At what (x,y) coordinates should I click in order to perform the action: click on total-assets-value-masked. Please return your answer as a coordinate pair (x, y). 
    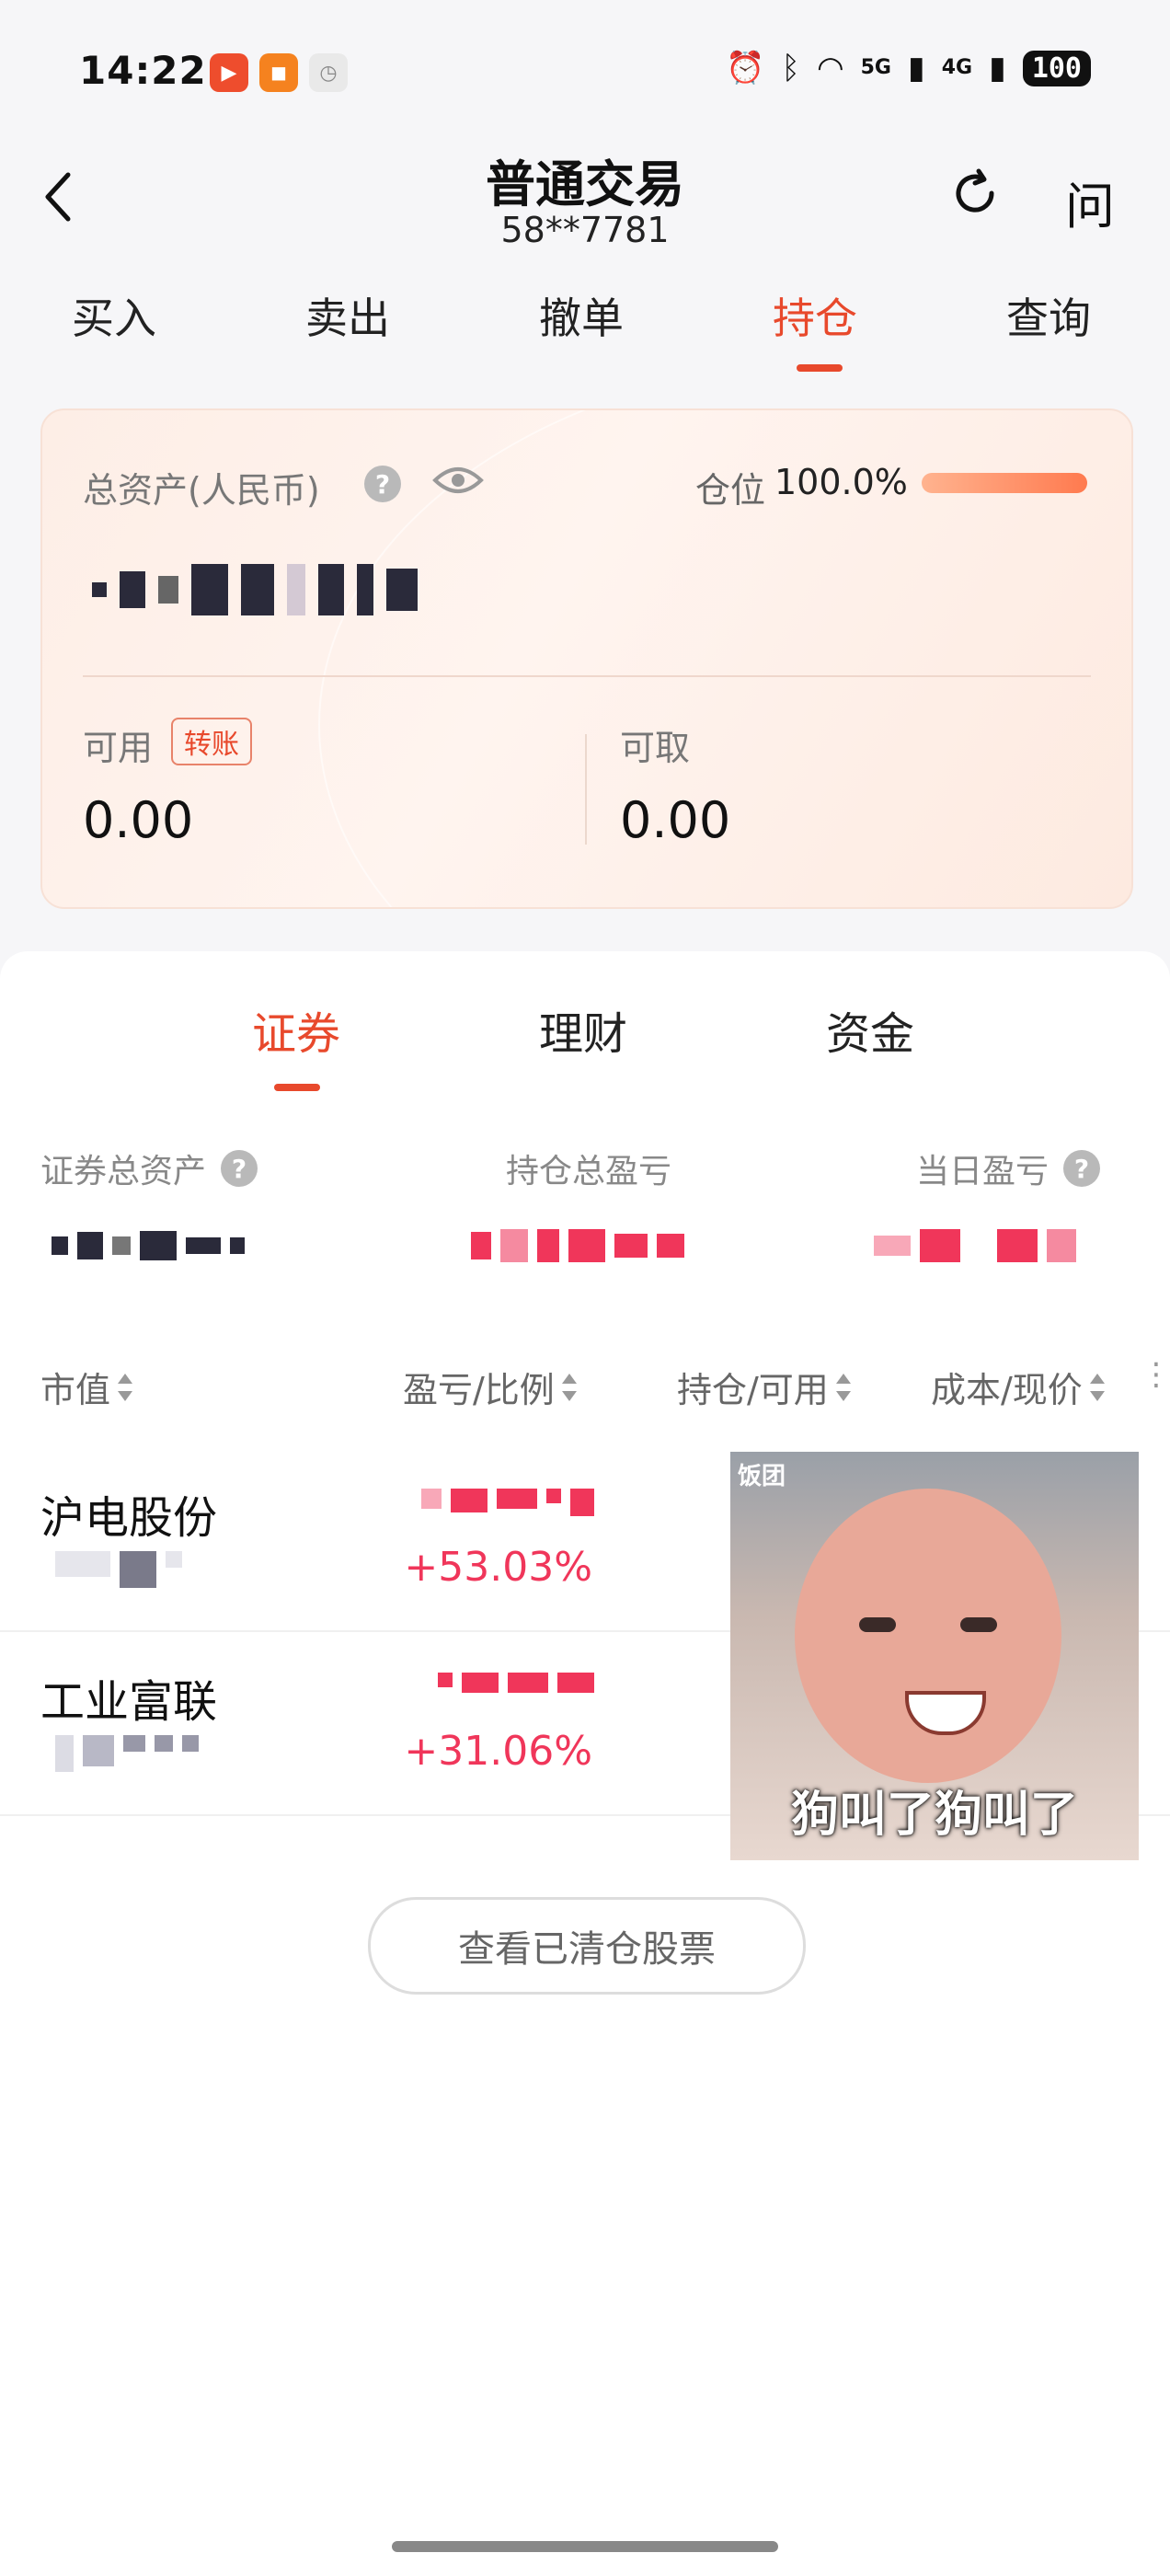
    Looking at the image, I should click on (294, 590).